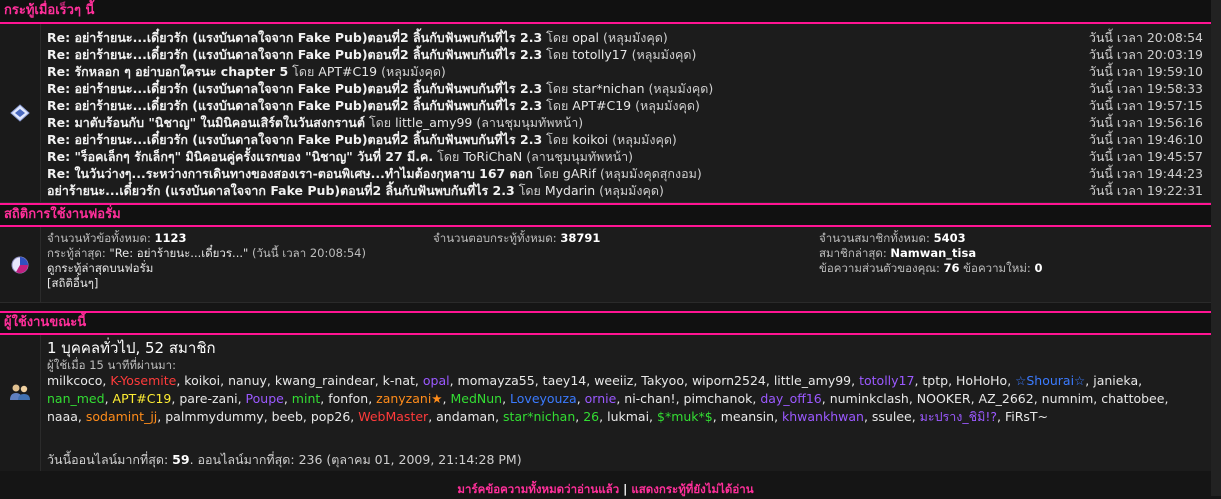  I want to click on show-unread-link: แสดงกระทู้ที่ยังไม่ได้อ่าน, so click(692, 489).